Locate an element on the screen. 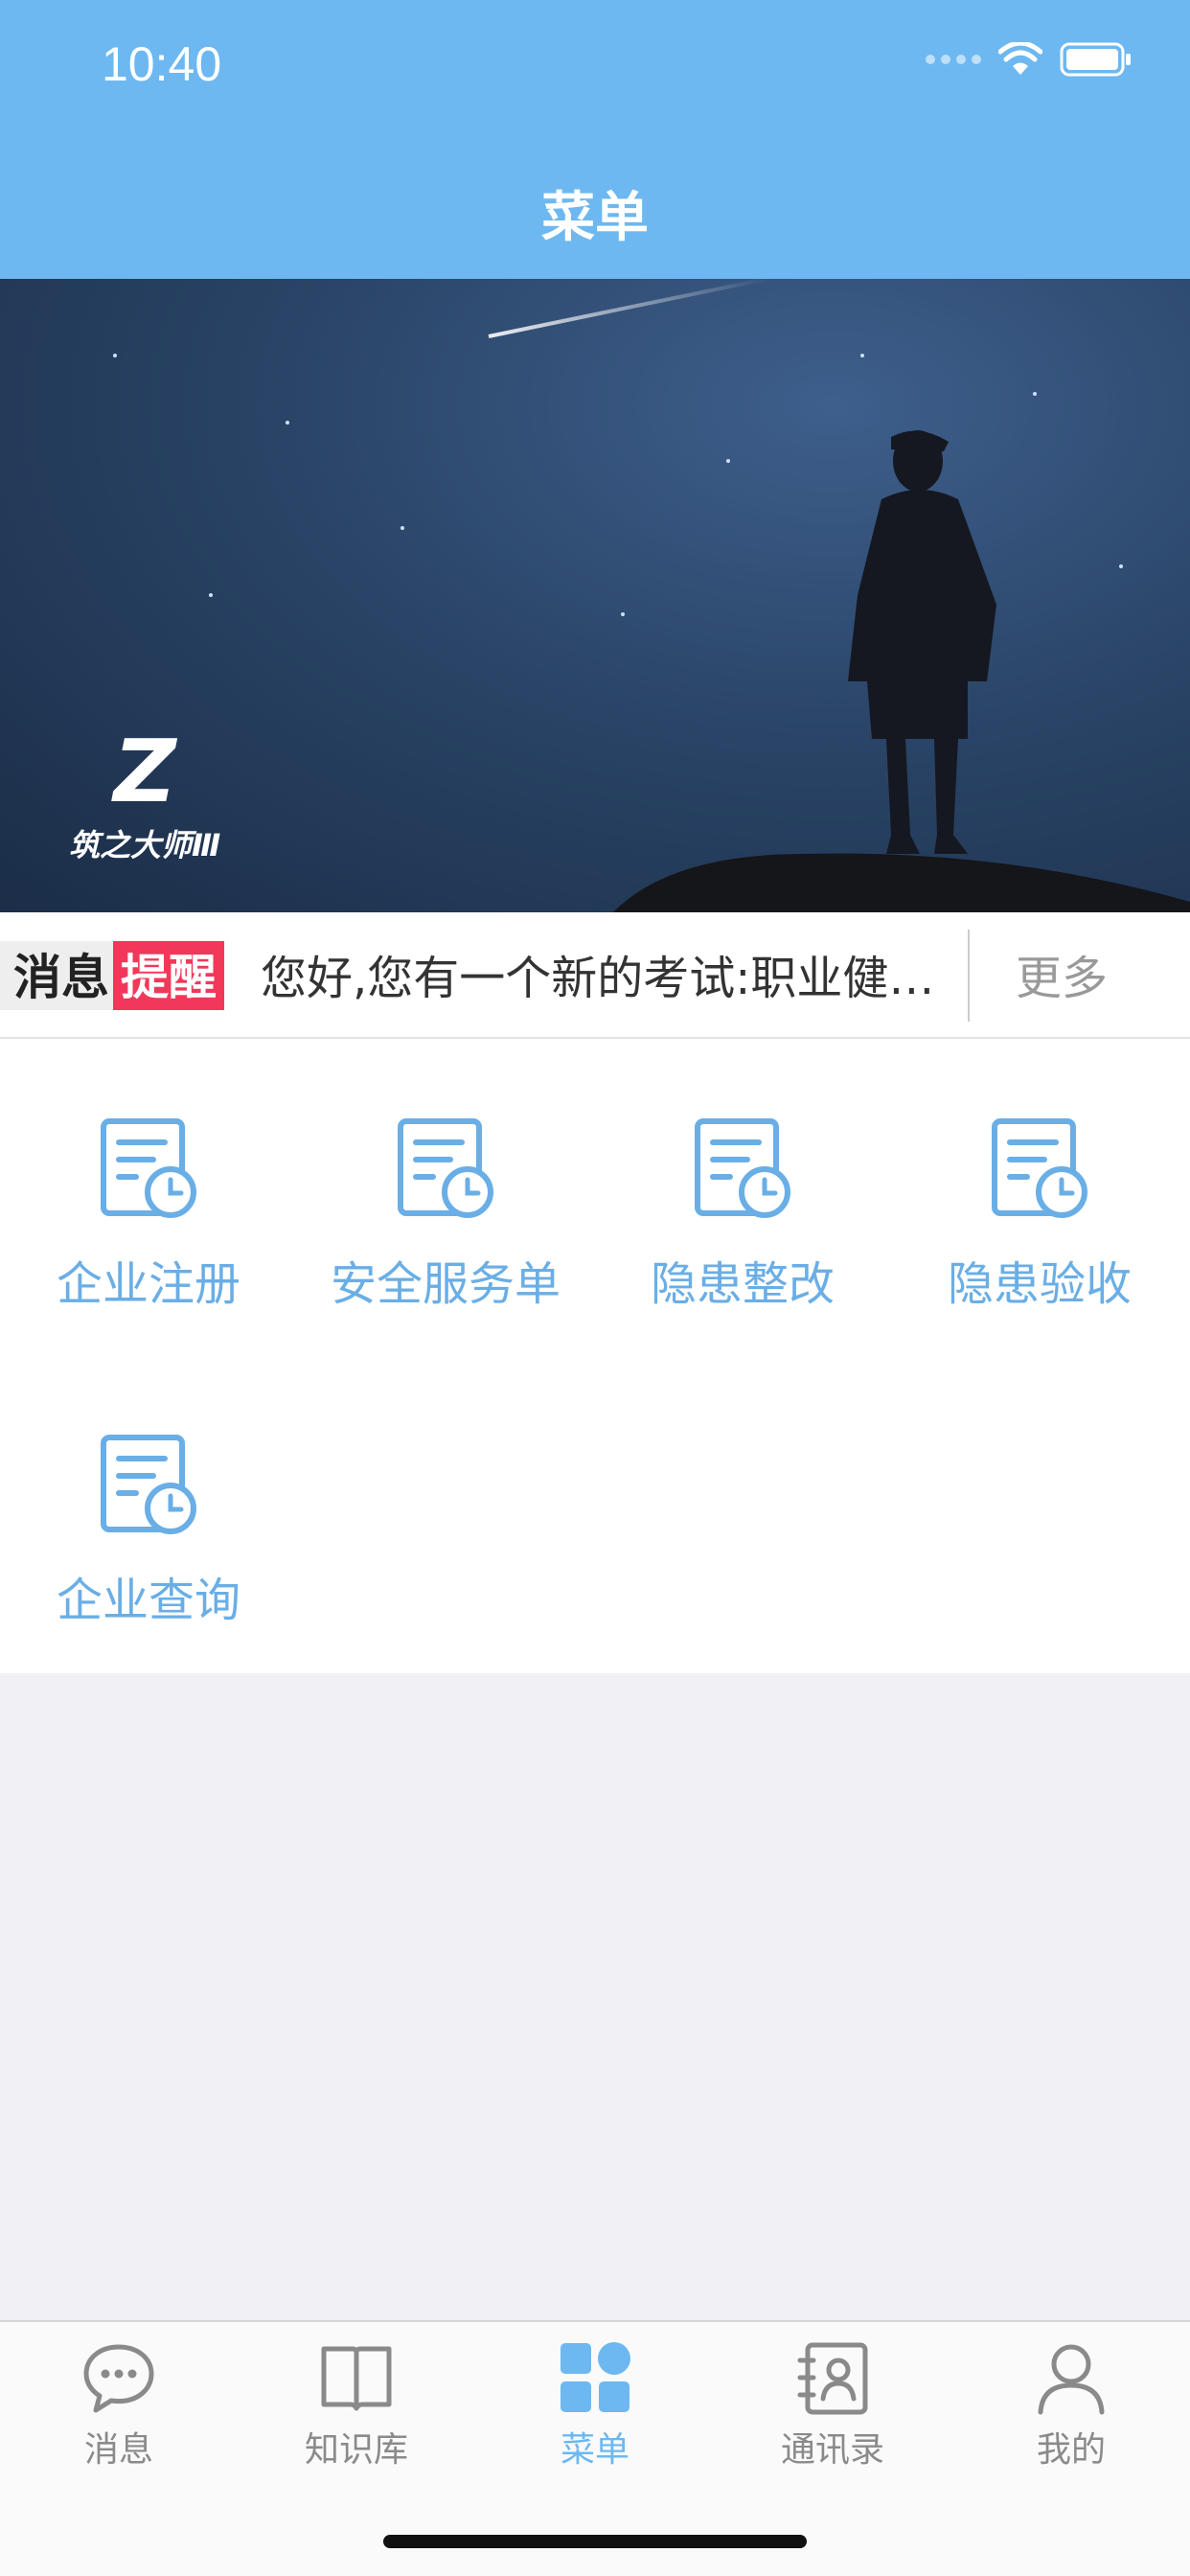 Image resolution: width=1190 pixels, height=2576 pixels. menu-item-hazard-rectify: 隐患整改 is located at coordinates (743, 1214).